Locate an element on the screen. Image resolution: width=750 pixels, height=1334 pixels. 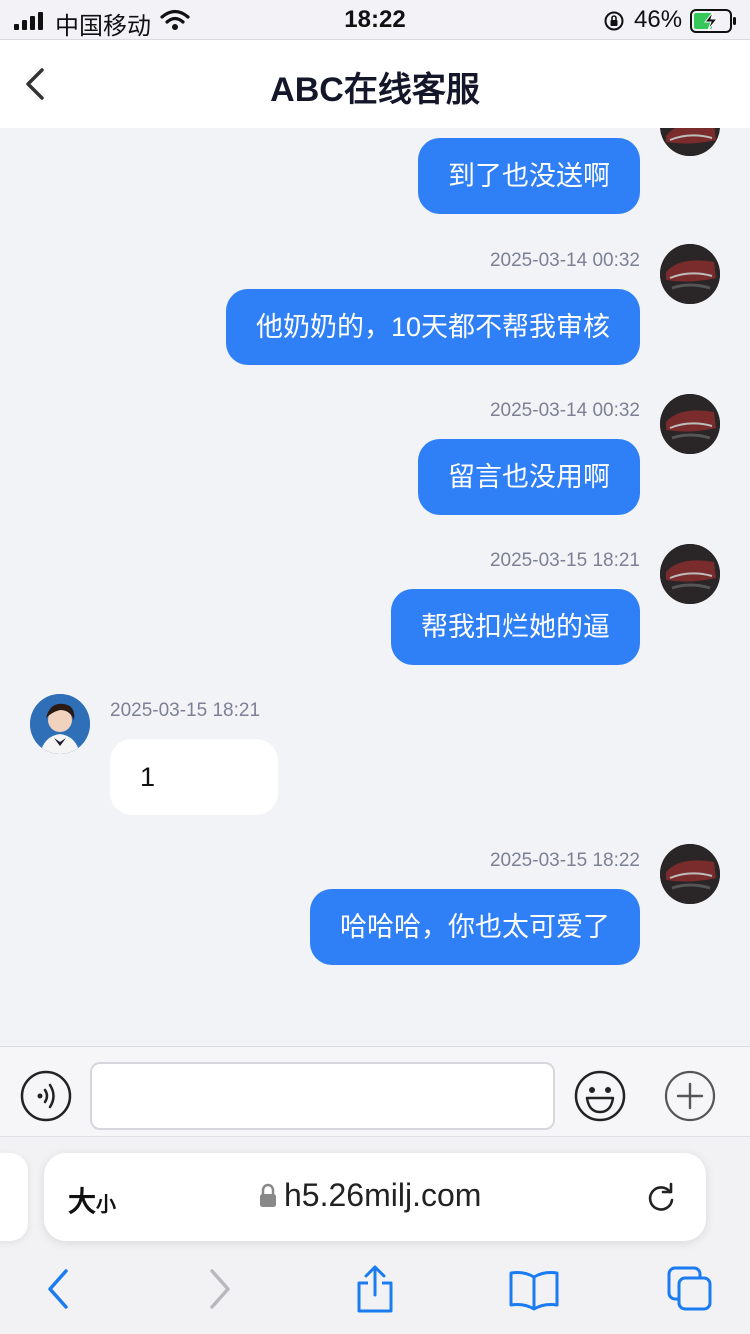
battery-charging-icon is located at coordinates (713, 21).